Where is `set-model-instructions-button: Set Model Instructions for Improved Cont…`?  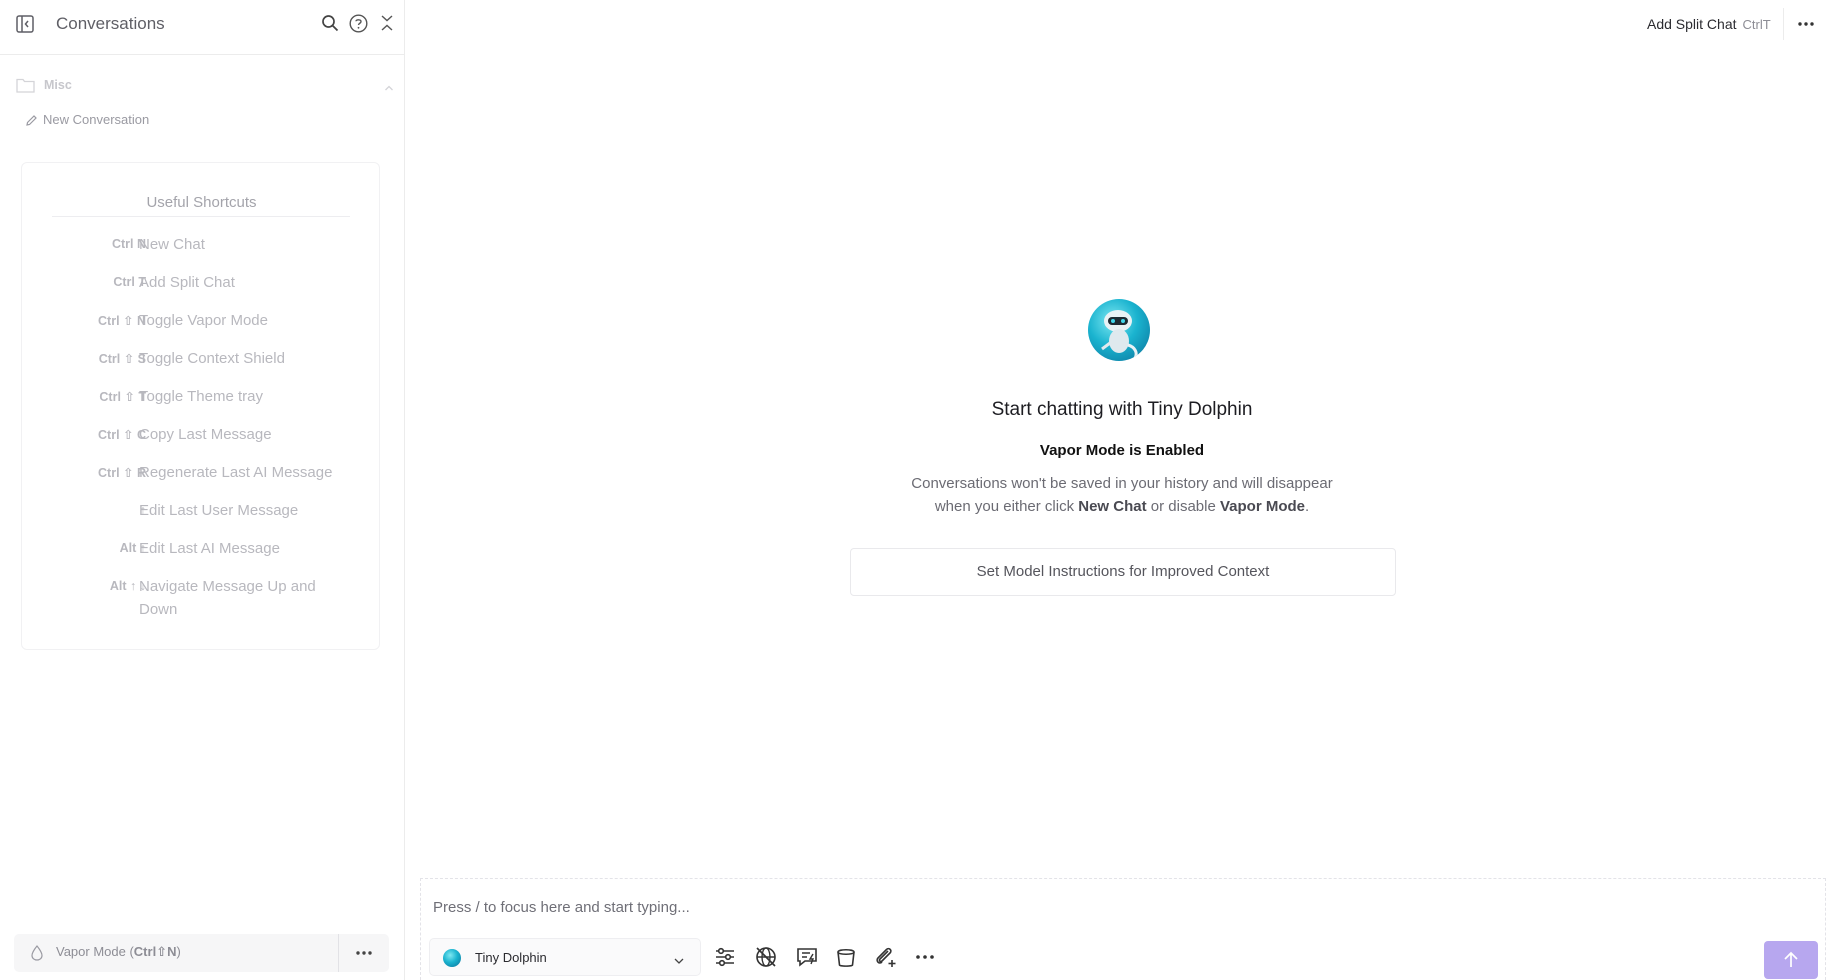
set-model-instructions-button: Set Model Instructions for Improved Cont… is located at coordinates (1123, 572).